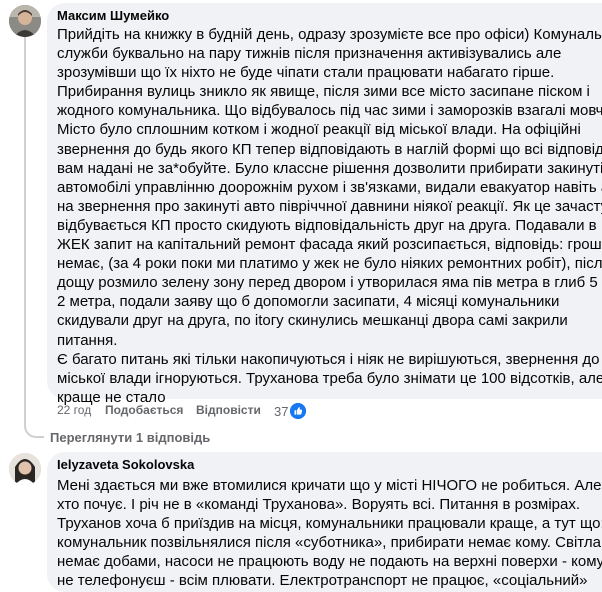  I want to click on comment-author: Максим Шумейко, so click(113, 15).